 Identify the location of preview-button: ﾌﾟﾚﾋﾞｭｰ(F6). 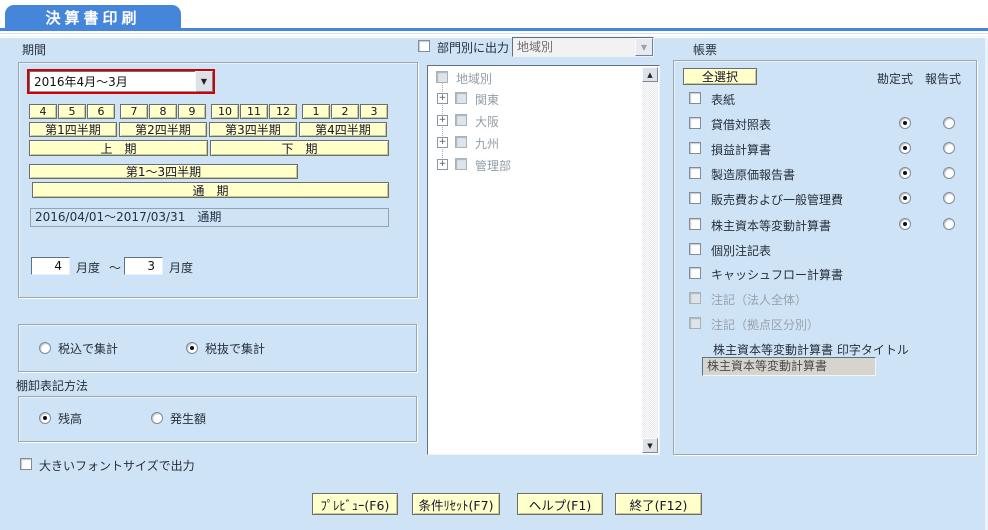
(355, 504).